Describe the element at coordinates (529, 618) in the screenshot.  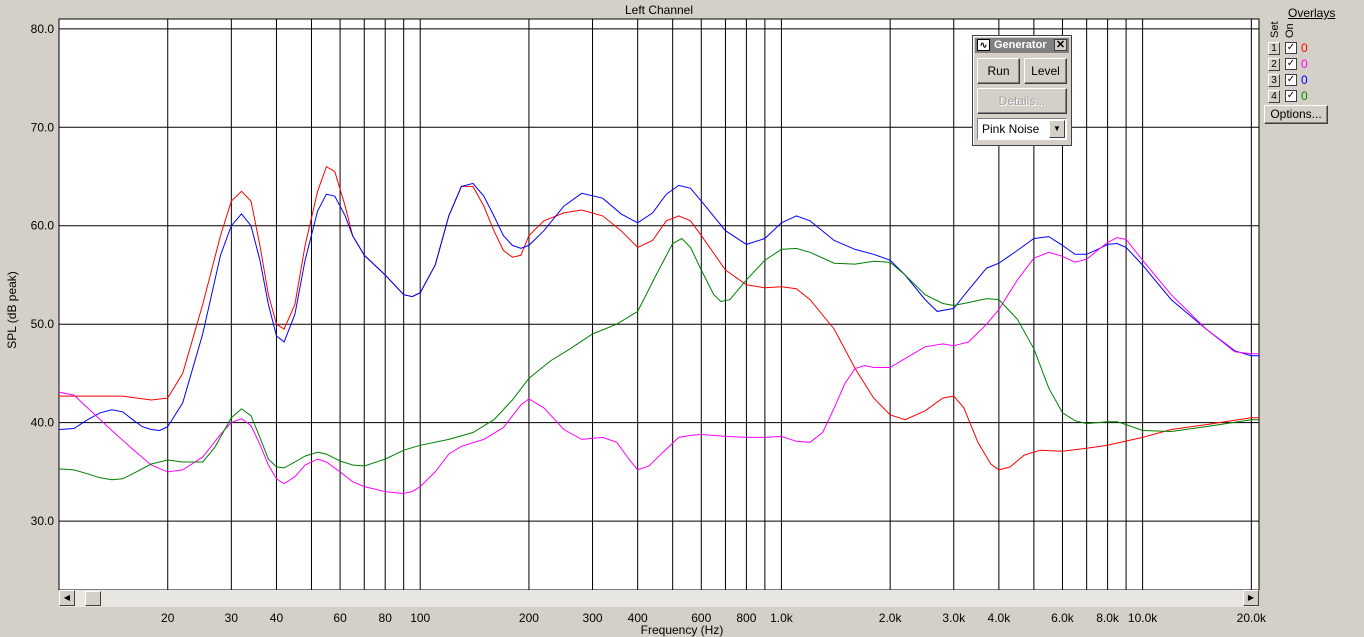
I see `x-tick-label: 200` at that location.